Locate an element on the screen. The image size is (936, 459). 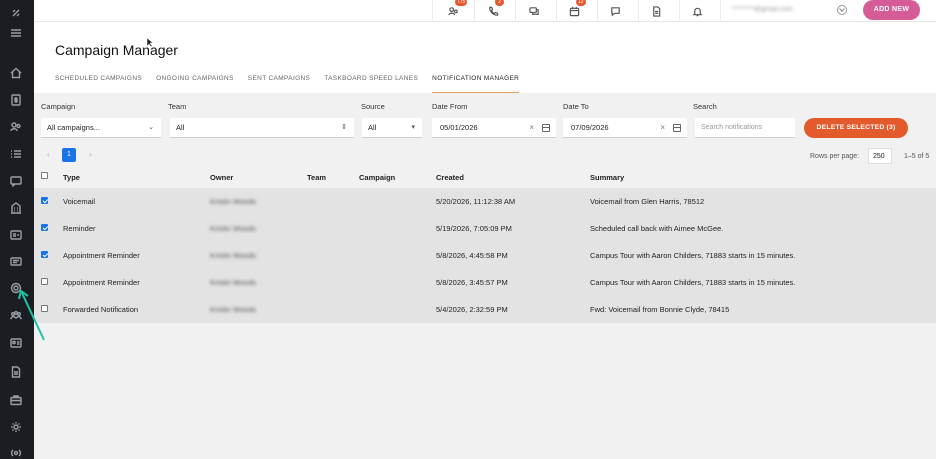
radio-icon is located at coordinates (16, 452).